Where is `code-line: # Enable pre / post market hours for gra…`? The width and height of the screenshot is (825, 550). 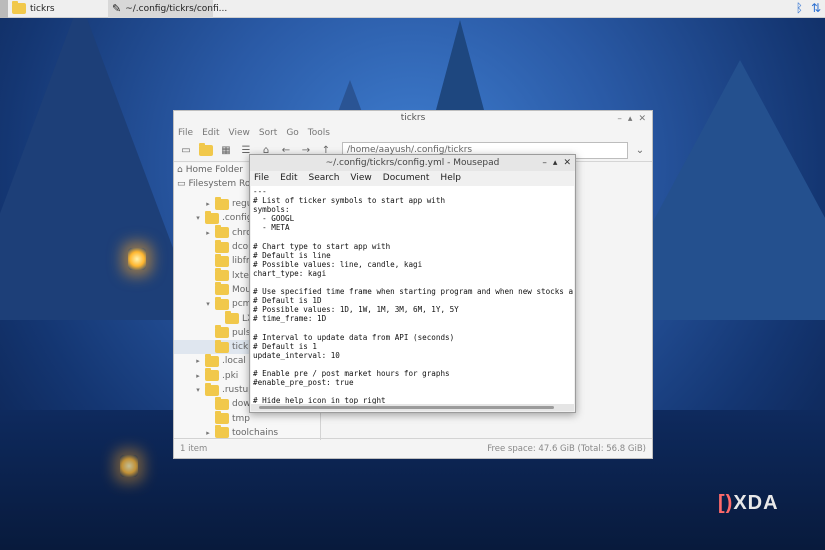 code-line: # Enable pre / post market hours for gra… is located at coordinates (351, 373).